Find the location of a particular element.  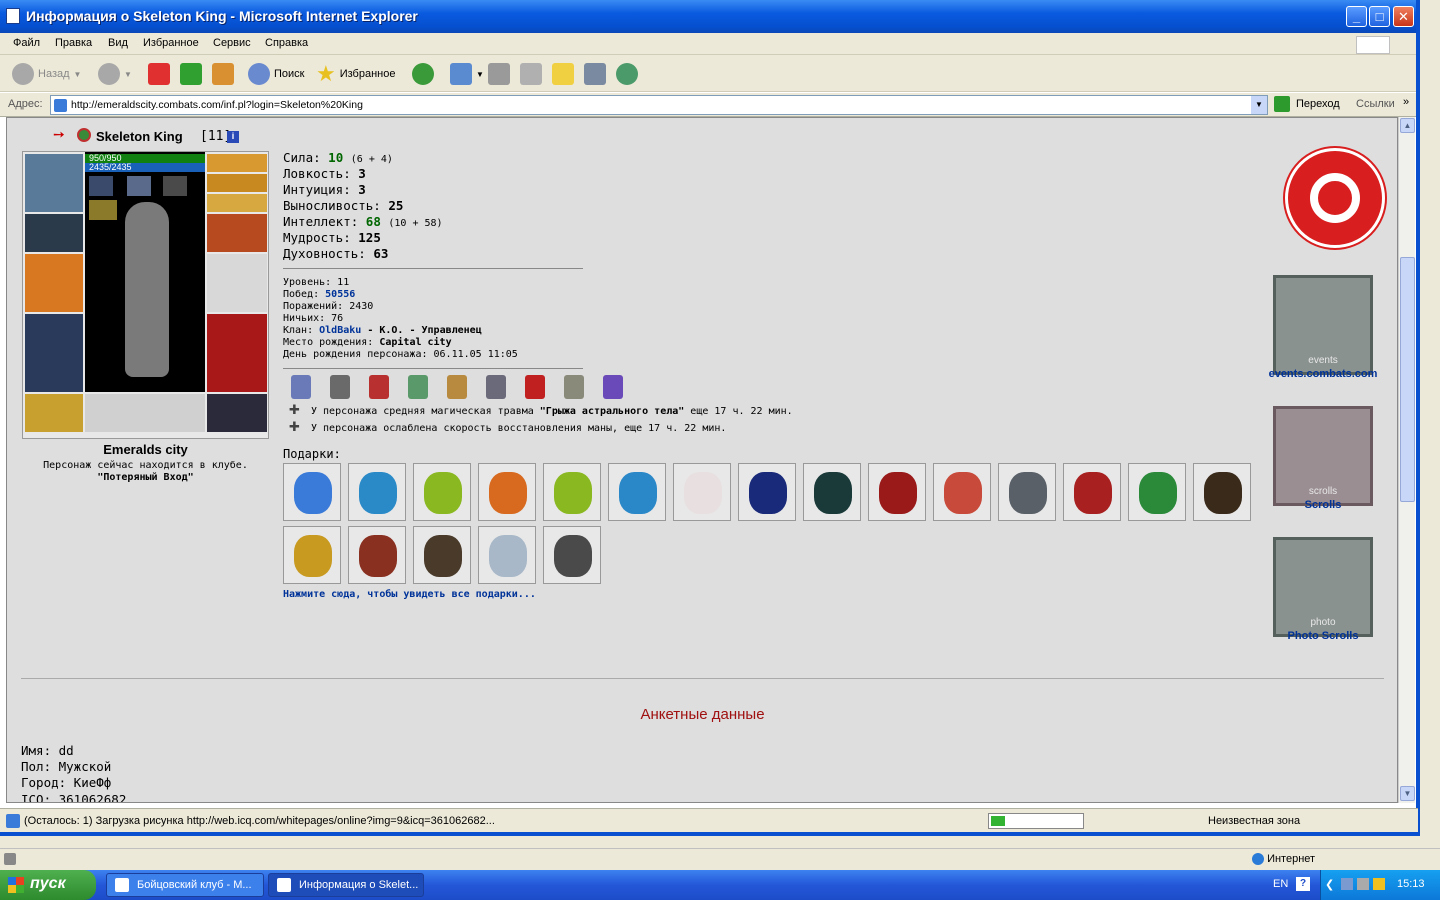

vertical-scrollbar: ▲ ▼ is located at coordinates (1406, 460).